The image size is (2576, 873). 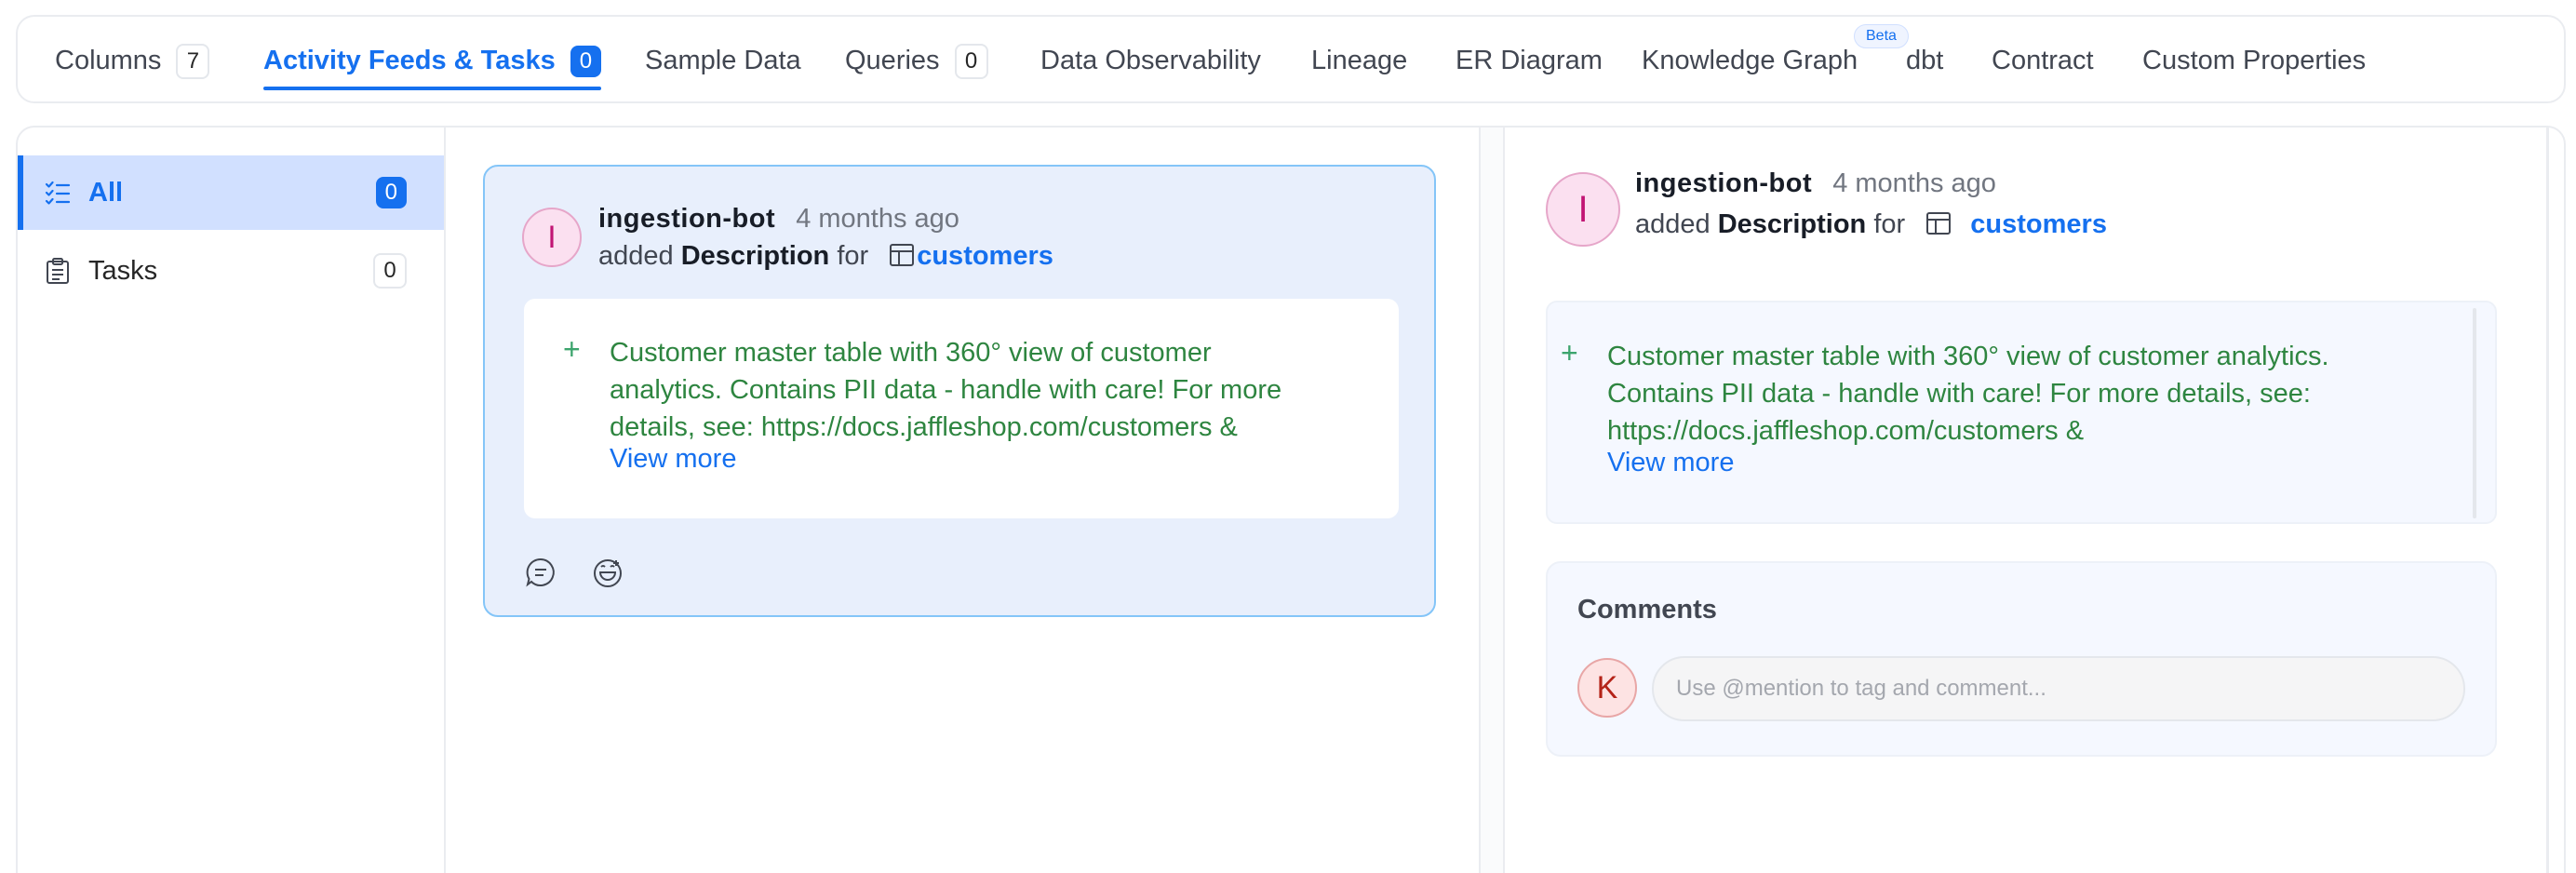 I want to click on comments-title: Comments, so click(x=1647, y=610).